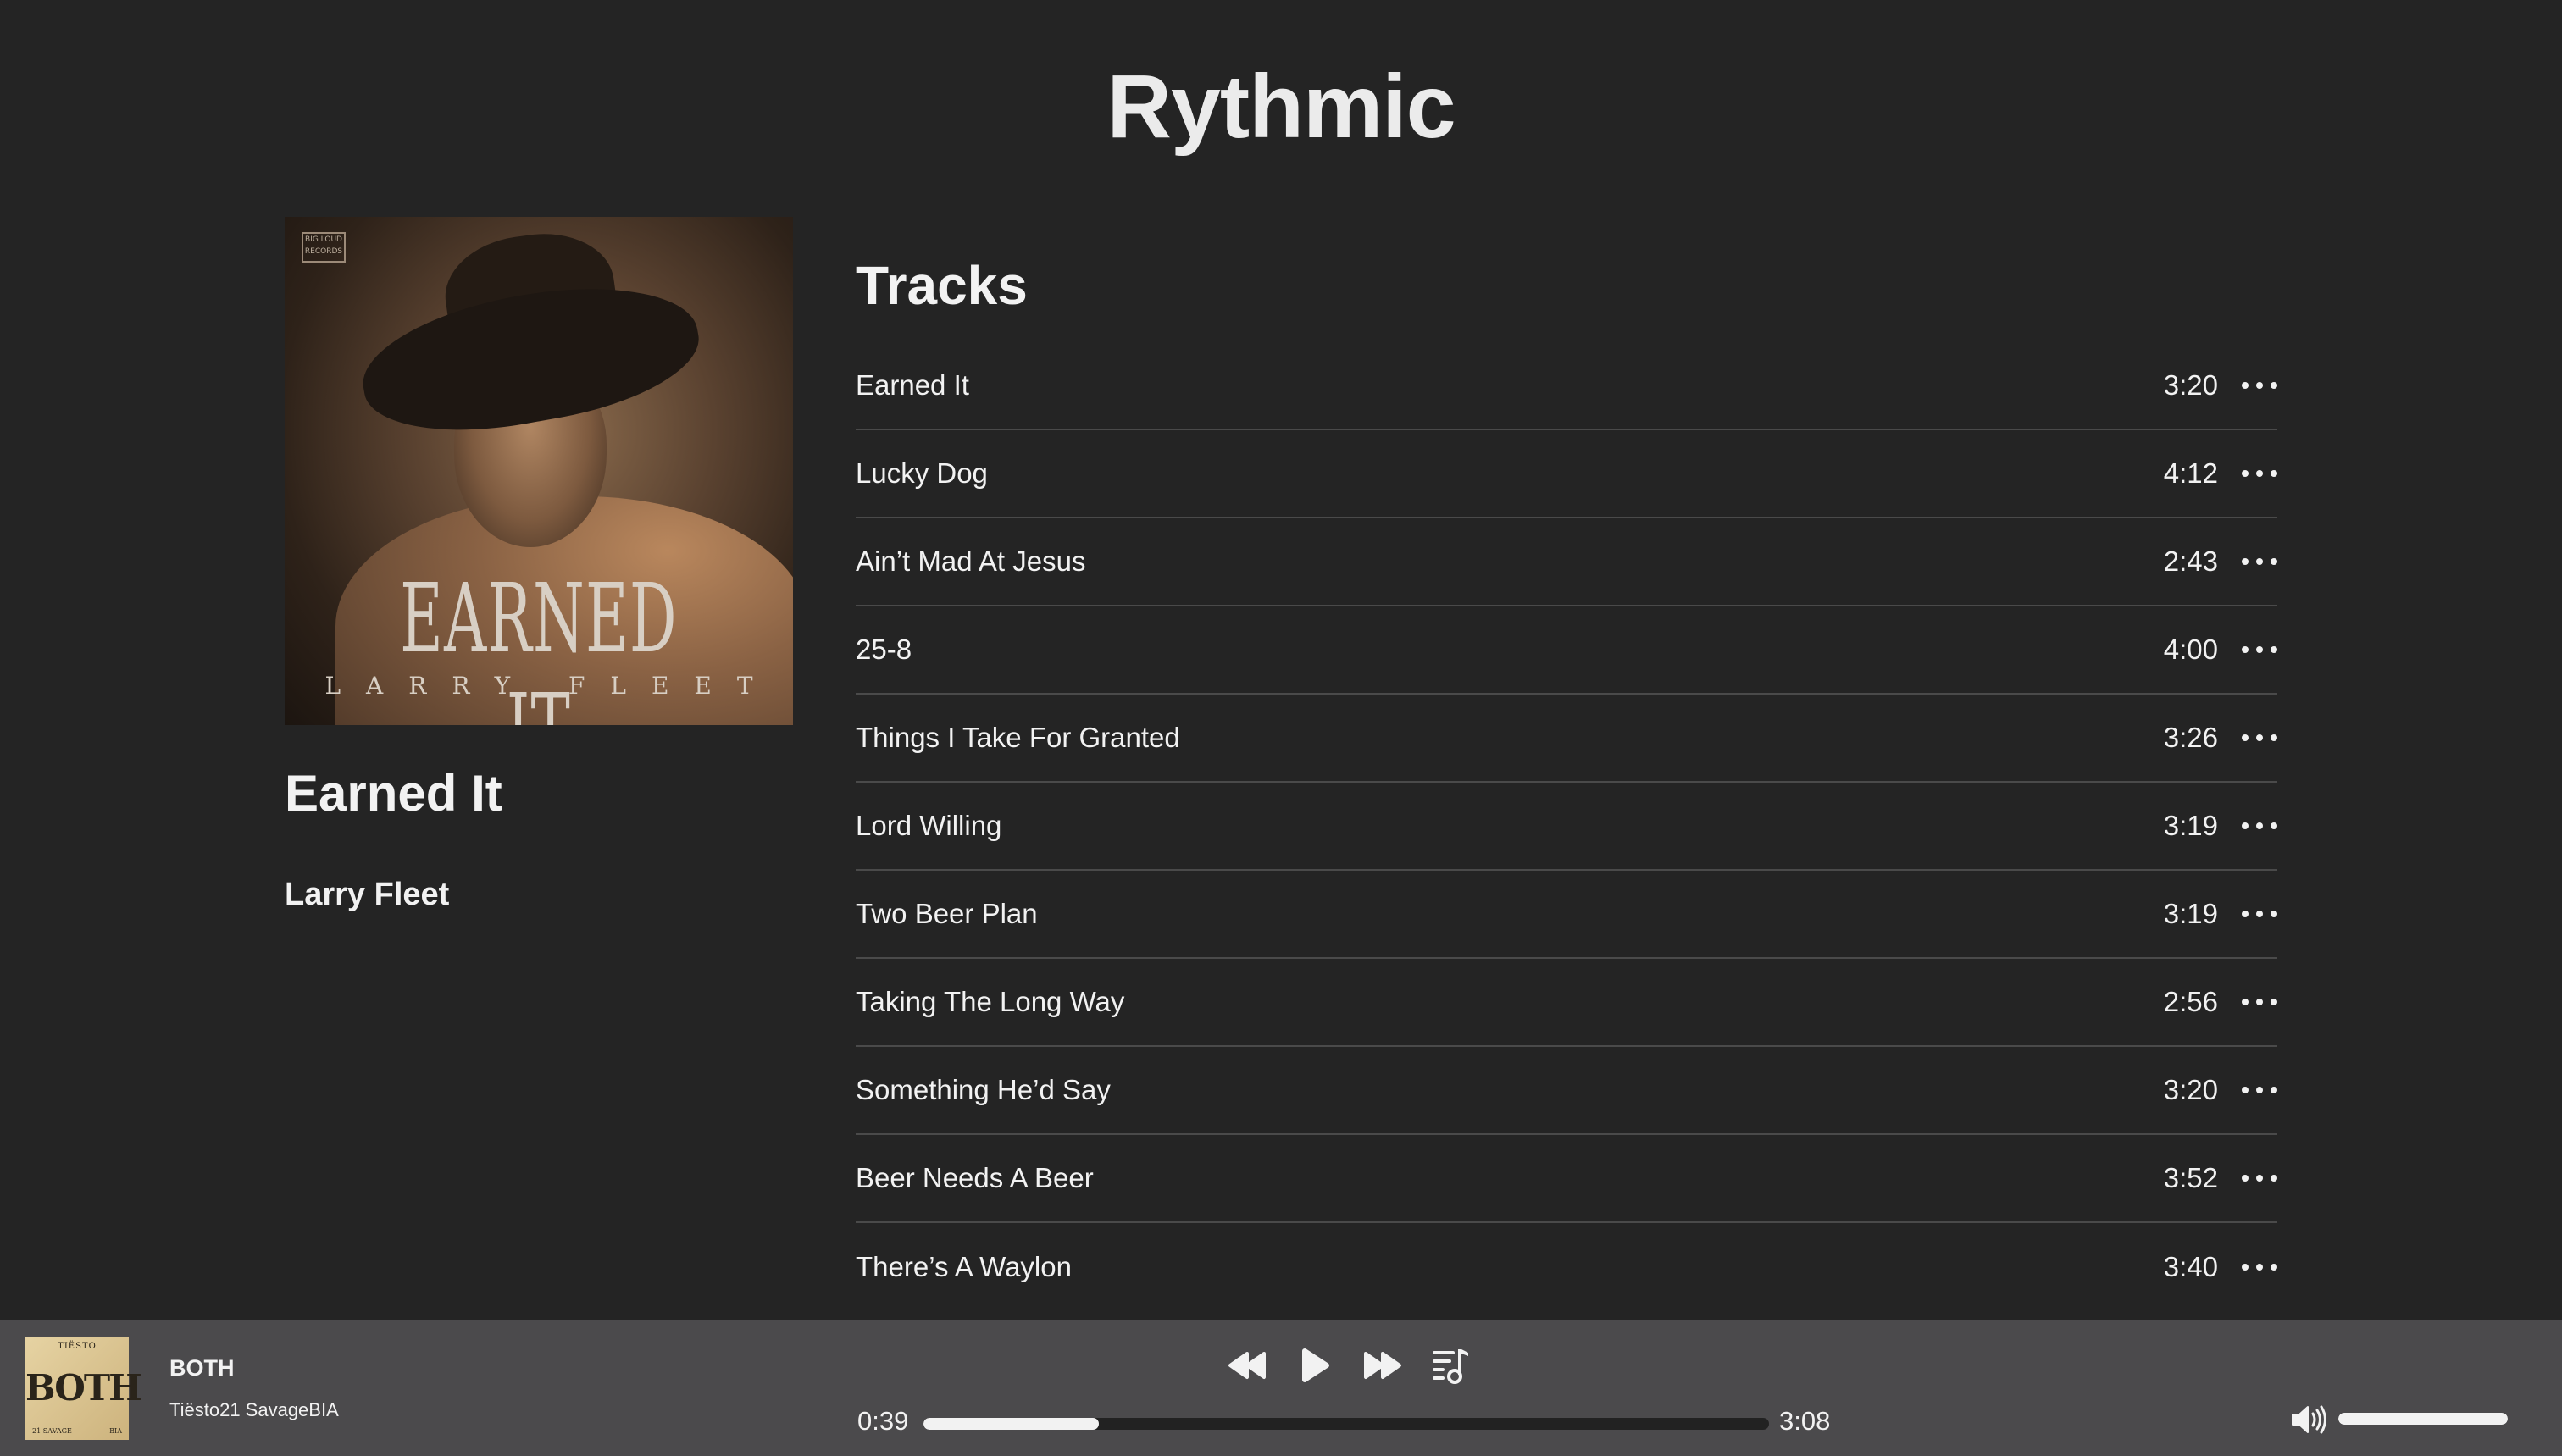 The width and height of the screenshot is (2562, 1456). Describe the element at coordinates (1566, 650) in the screenshot. I see `track-row: 25-8 4:00` at that location.